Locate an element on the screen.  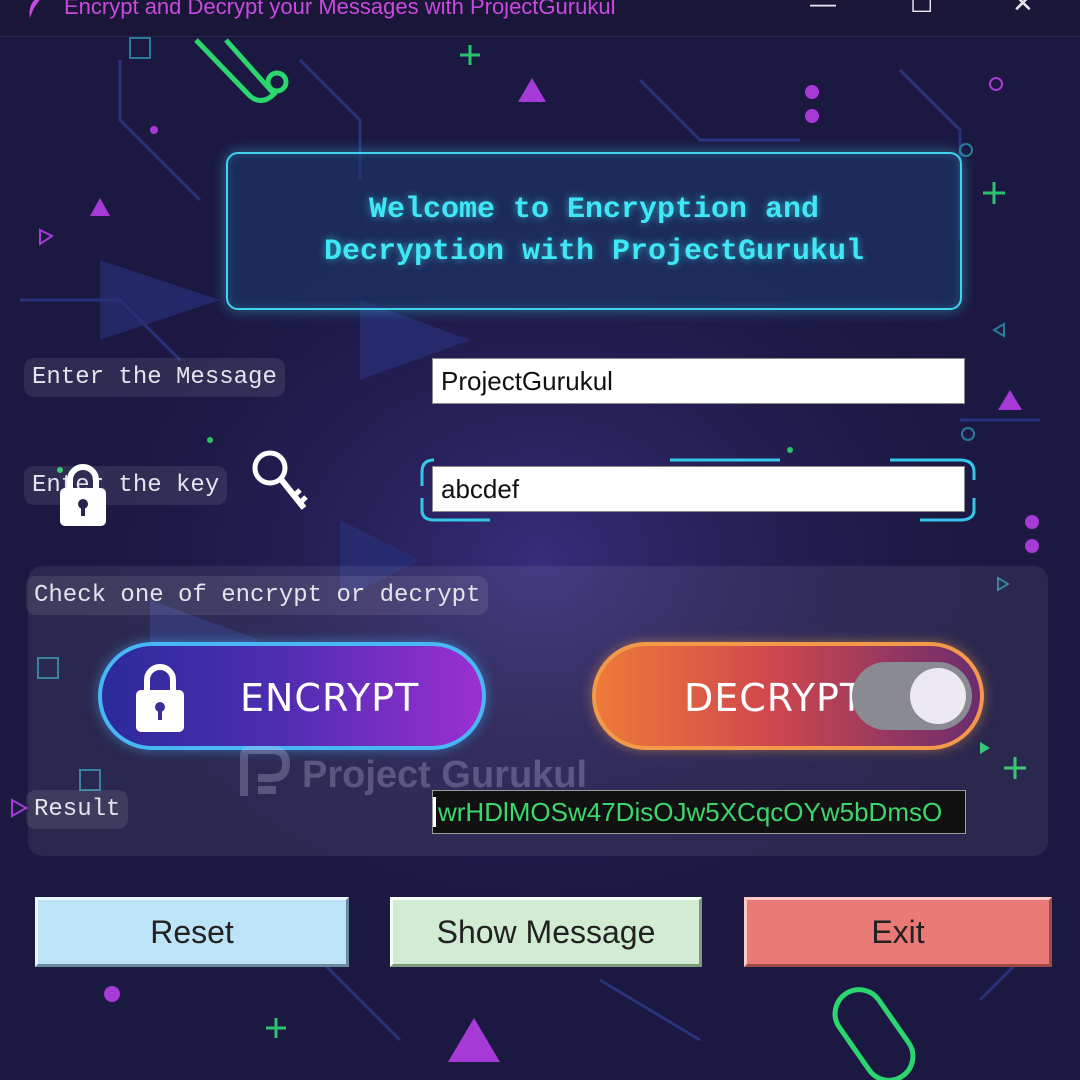
show-message-button: Show Message is located at coordinates (546, 932).